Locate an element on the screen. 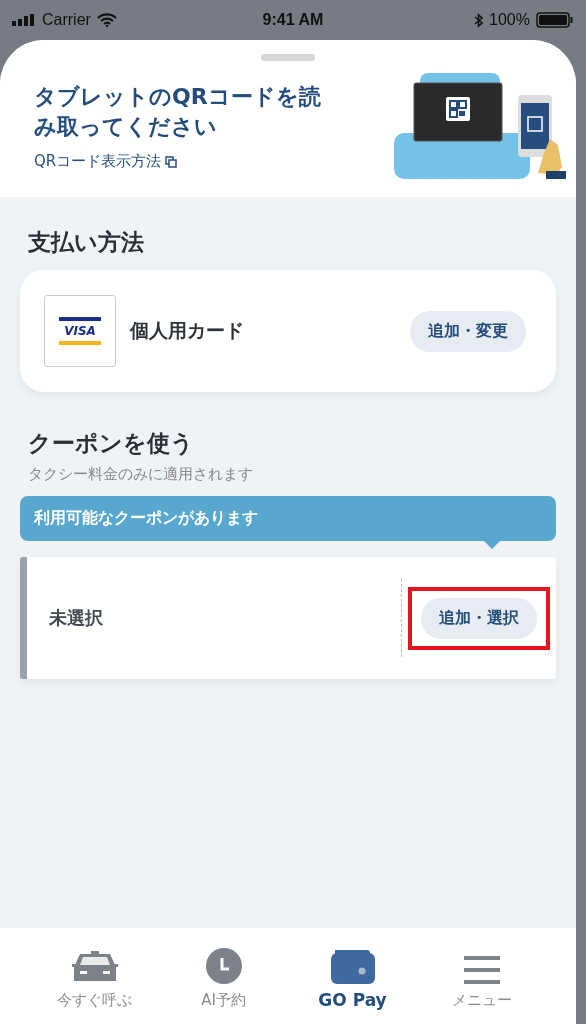 The width and height of the screenshot is (586, 1024). battery-icon is located at coordinates (555, 20).